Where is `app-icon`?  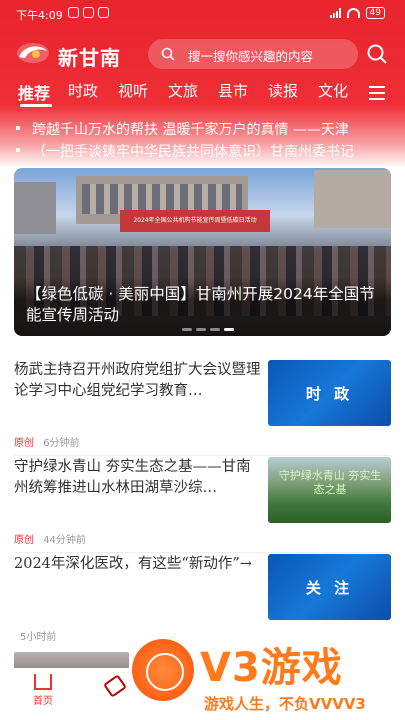
app-icon is located at coordinates (103, 12).